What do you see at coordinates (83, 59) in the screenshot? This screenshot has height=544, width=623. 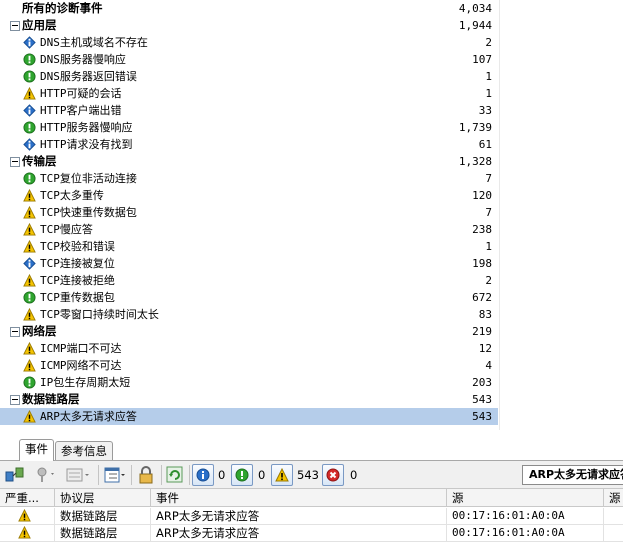 I see `tree-item-label: DNS服务器慢响应` at bounding box center [83, 59].